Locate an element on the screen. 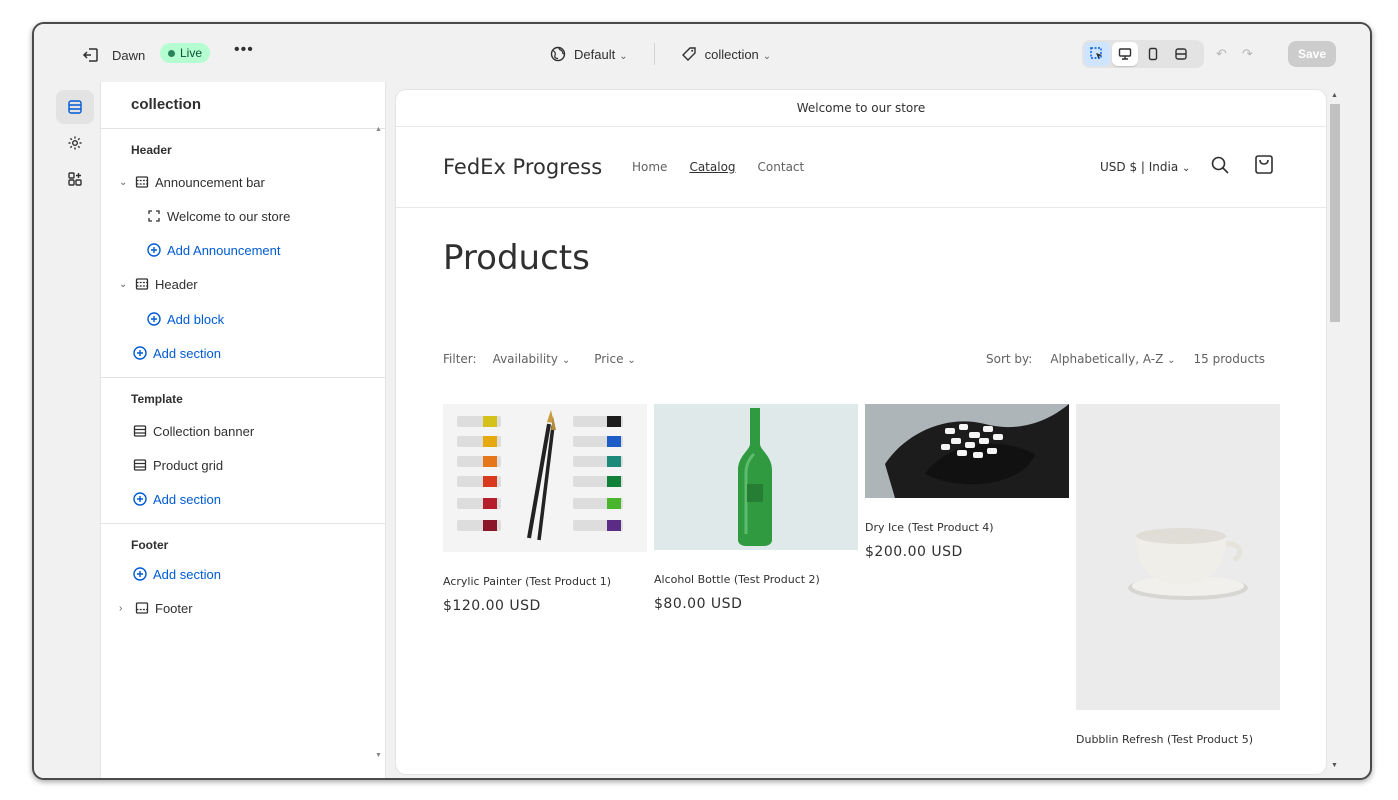  section-collection-banner: Collection banner is located at coordinates (193, 431).